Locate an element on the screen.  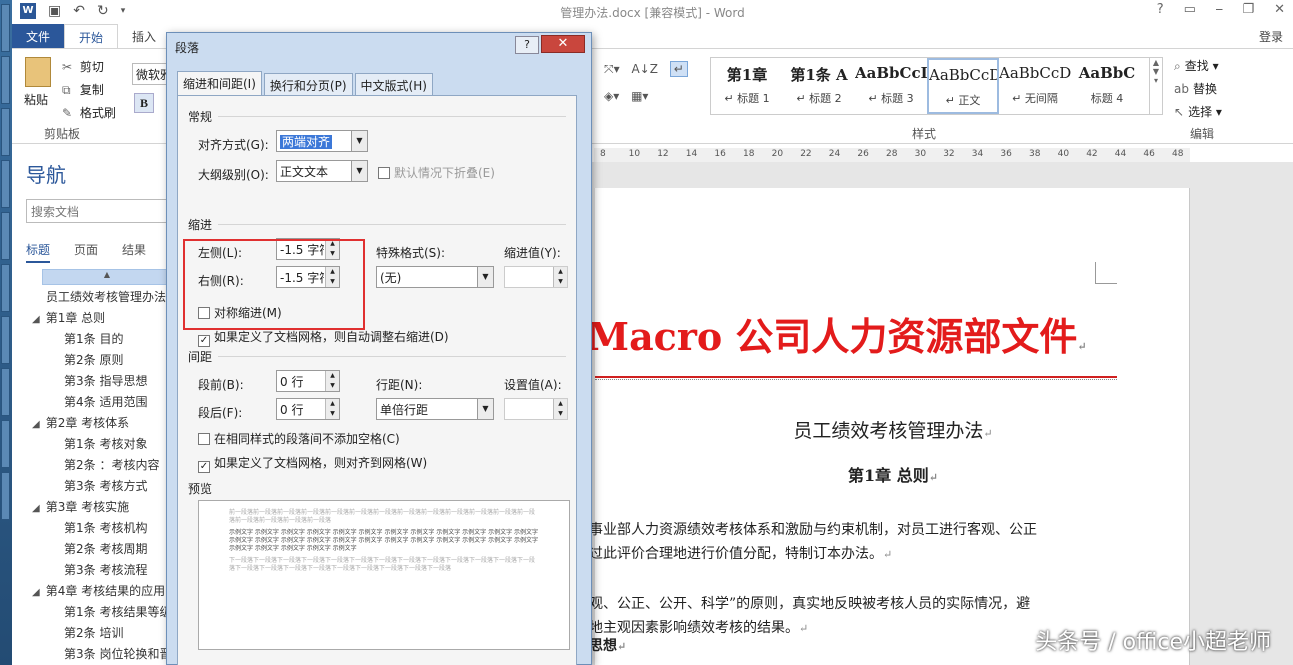
copy-button: ⧉ 复制 is located at coordinates (97, 91).